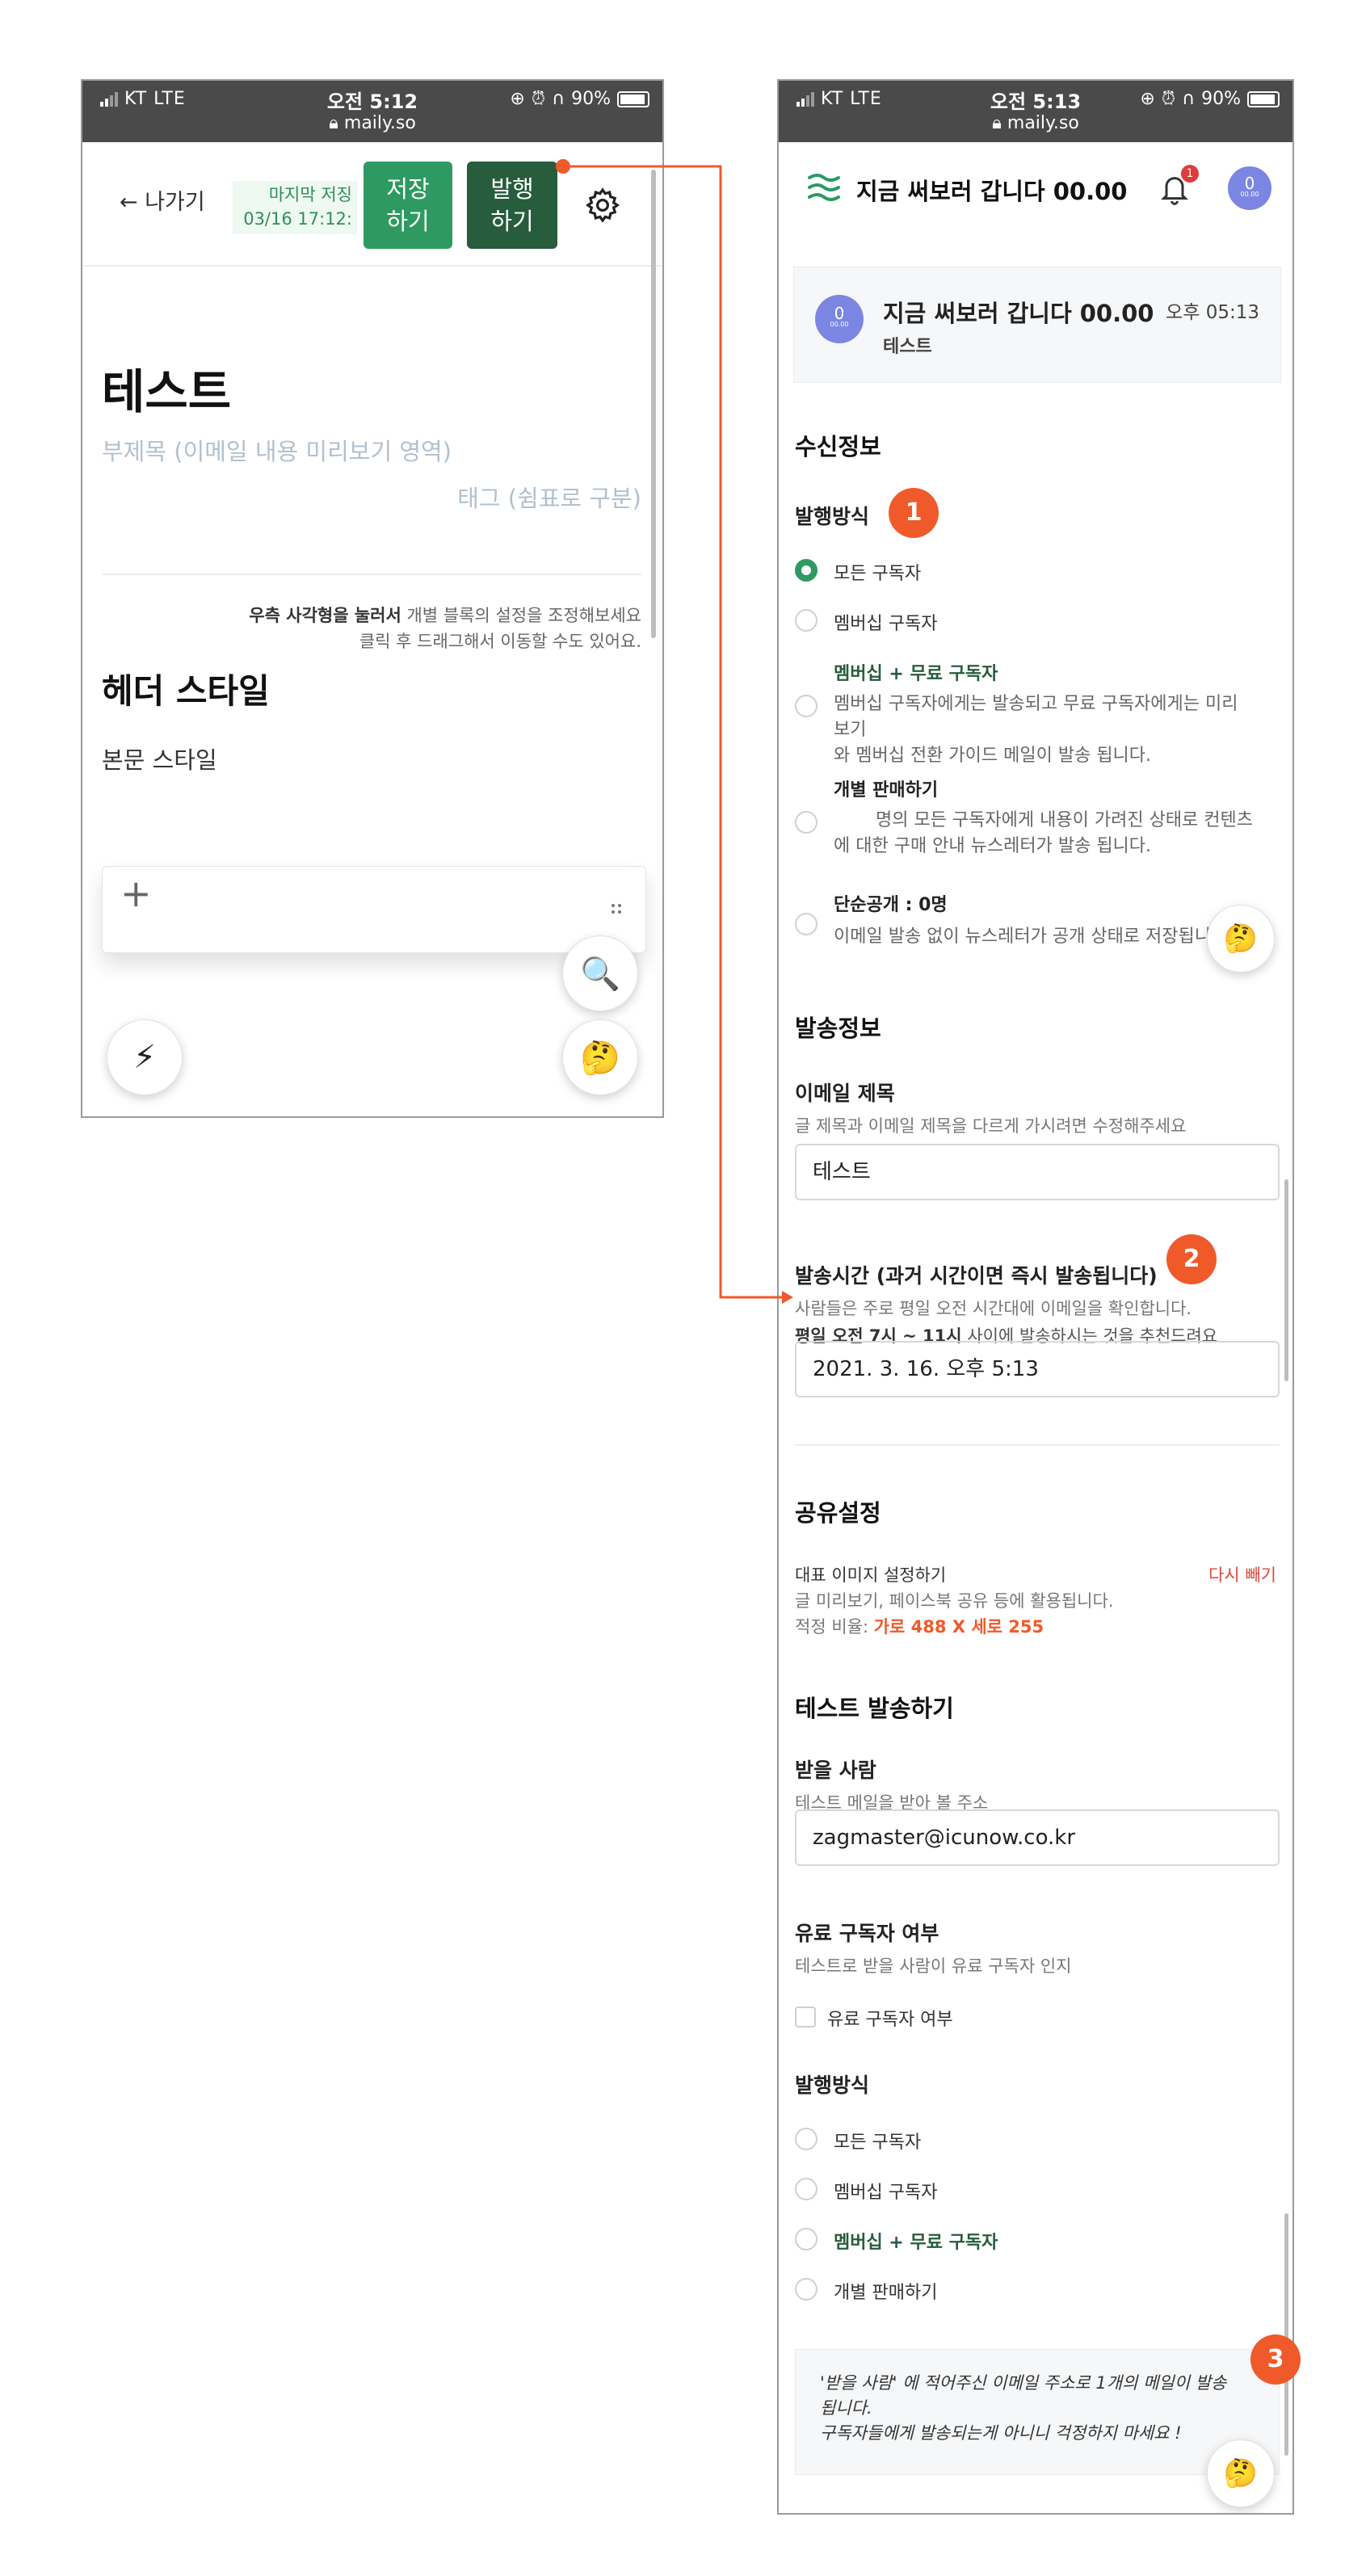 The image size is (1366, 2576). What do you see at coordinates (838, 1513) in the screenshot?
I see `share-section-title: 공유설정` at bounding box center [838, 1513].